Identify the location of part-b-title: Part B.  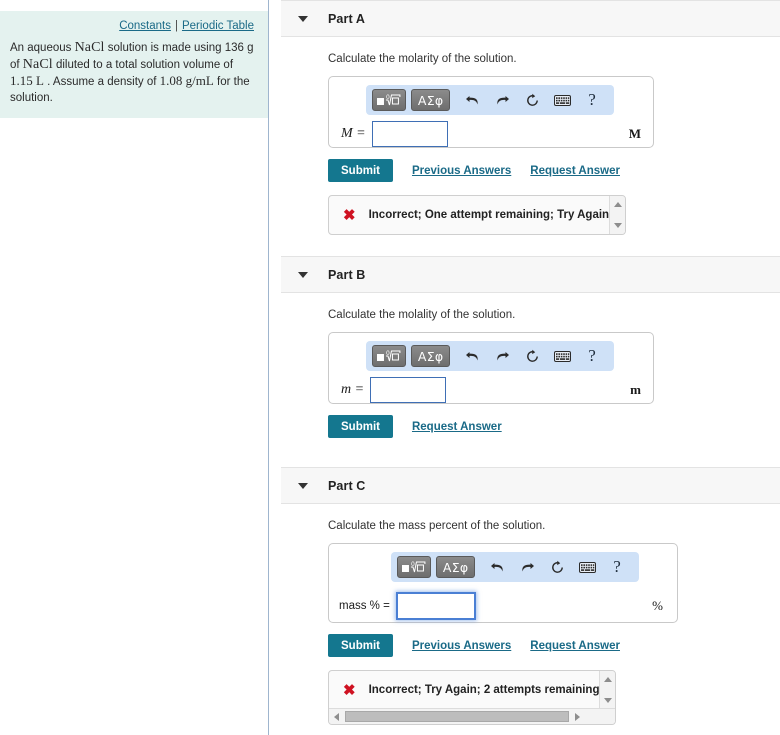
(347, 274).